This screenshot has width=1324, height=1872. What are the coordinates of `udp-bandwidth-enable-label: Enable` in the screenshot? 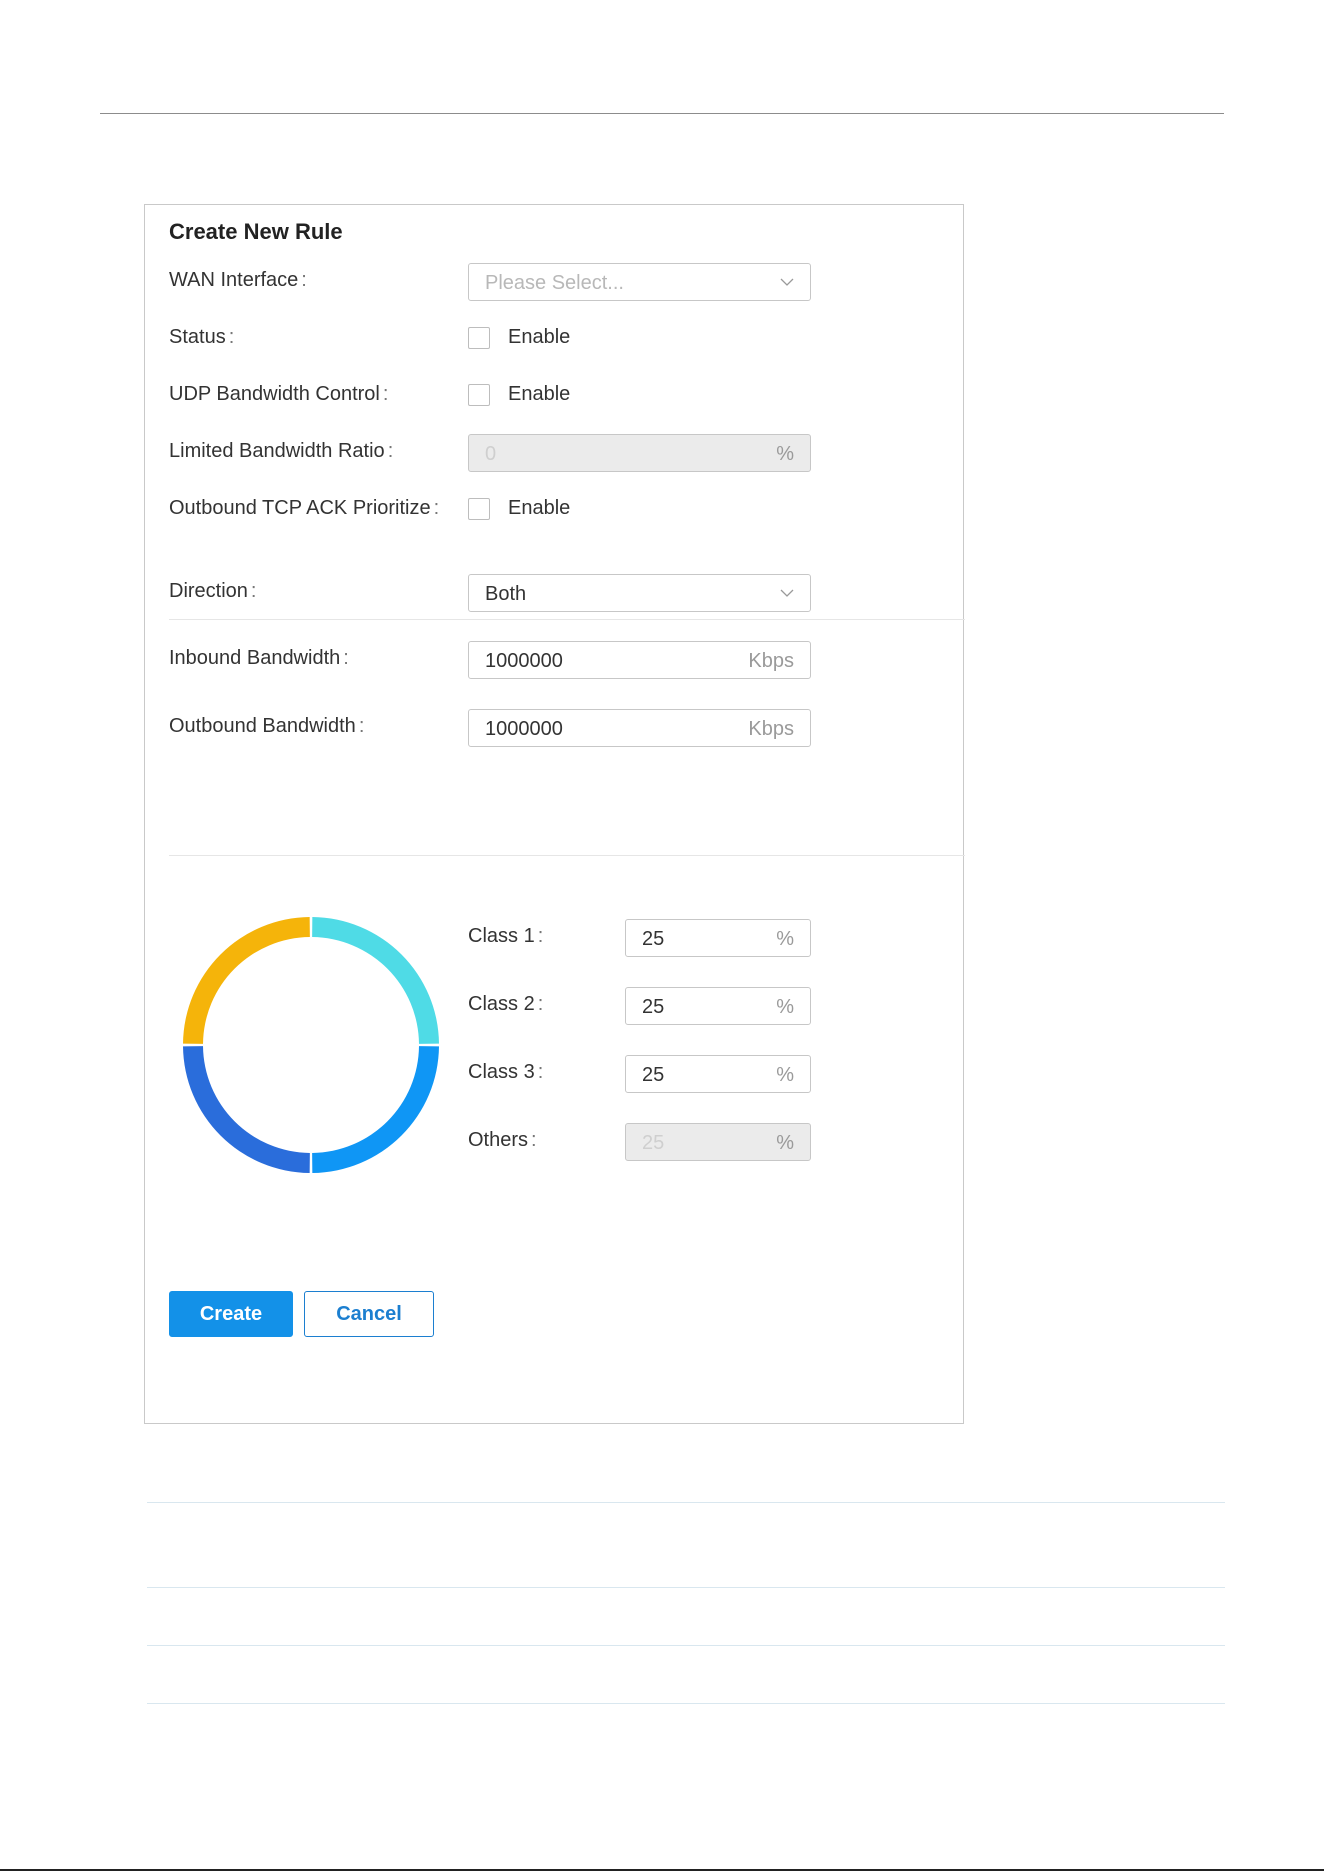 It's located at (539, 394).